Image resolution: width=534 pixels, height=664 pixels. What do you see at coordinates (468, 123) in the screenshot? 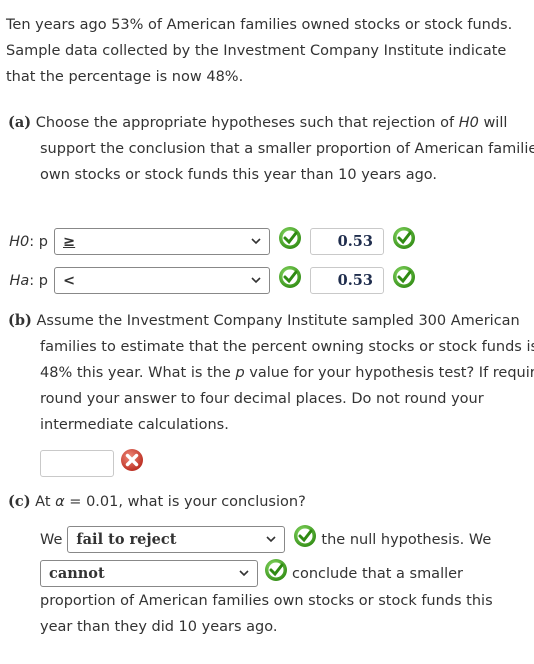
I see `part-a-h0: H0` at bounding box center [468, 123].